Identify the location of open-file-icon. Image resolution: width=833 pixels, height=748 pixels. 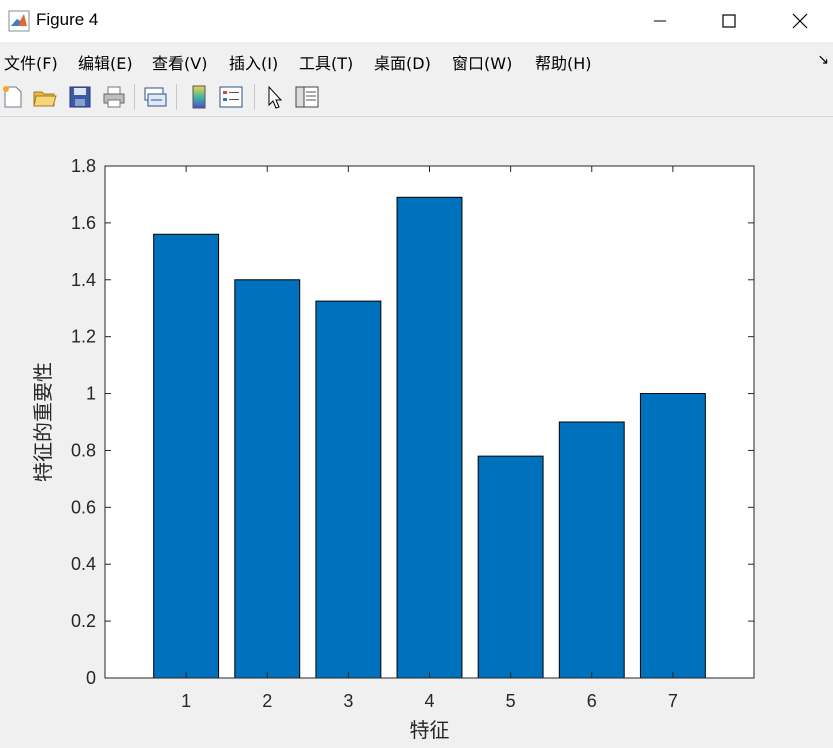
(45, 97).